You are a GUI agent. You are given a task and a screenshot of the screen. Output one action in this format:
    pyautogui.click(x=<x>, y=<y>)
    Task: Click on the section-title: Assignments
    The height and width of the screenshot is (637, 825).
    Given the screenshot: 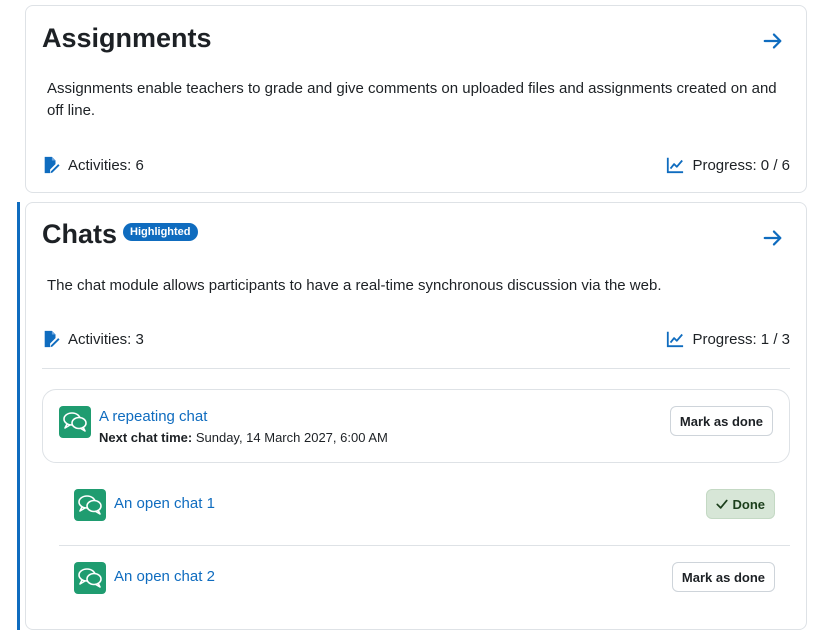 What is the action you would take?
    pyautogui.click(x=127, y=38)
    